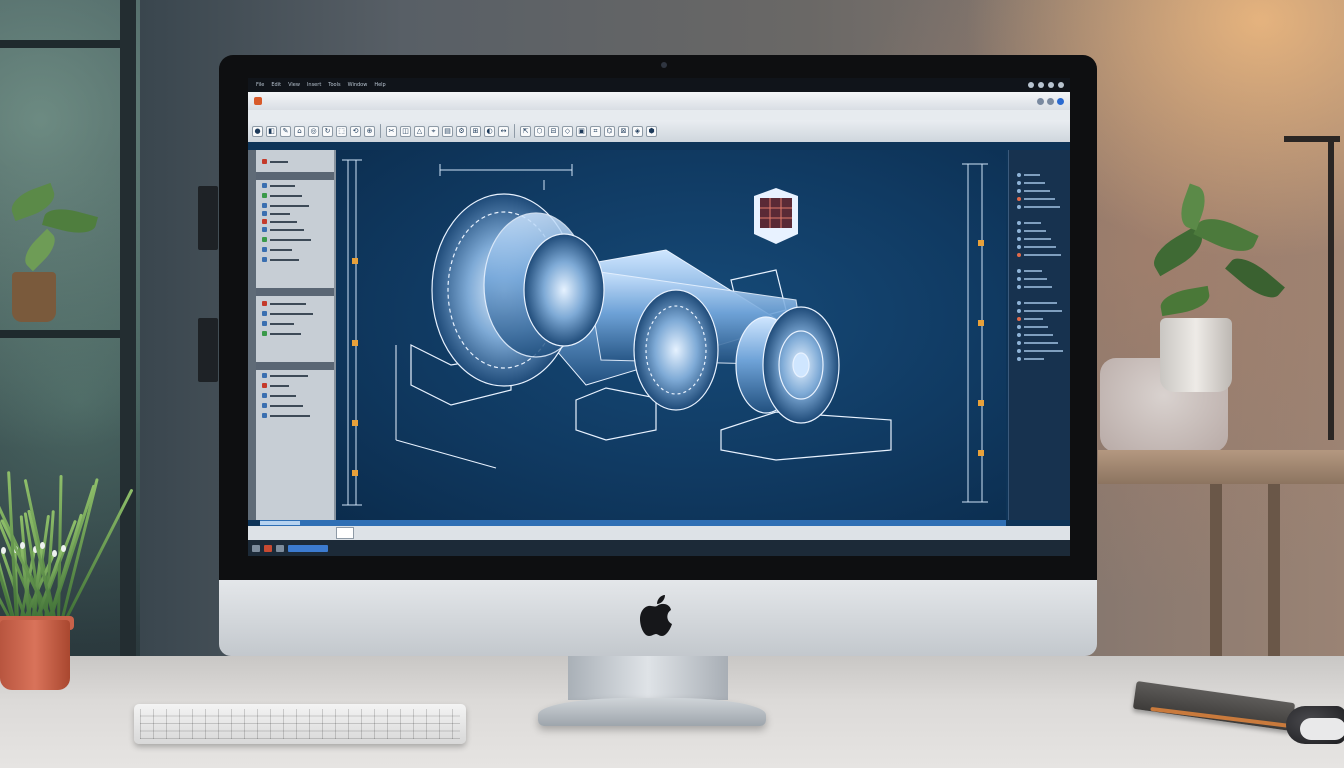 Image resolution: width=1344 pixels, height=768 pixels. What do you see at coordinates (334, 85) in the screenshot?
I see `menu-item: Tools` at bounding box center [334, 85].